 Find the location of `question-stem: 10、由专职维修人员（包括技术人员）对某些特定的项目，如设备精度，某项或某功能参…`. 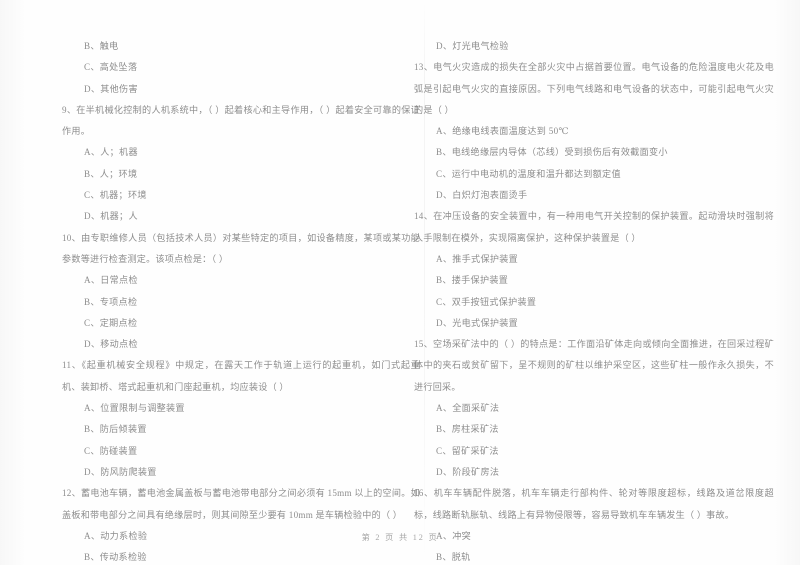

question-stem: 10、由专职维修人员（包括技术人员）对某些特定的项目，如设备精度，某项或某功能参… is located at coordinates (241, 248).